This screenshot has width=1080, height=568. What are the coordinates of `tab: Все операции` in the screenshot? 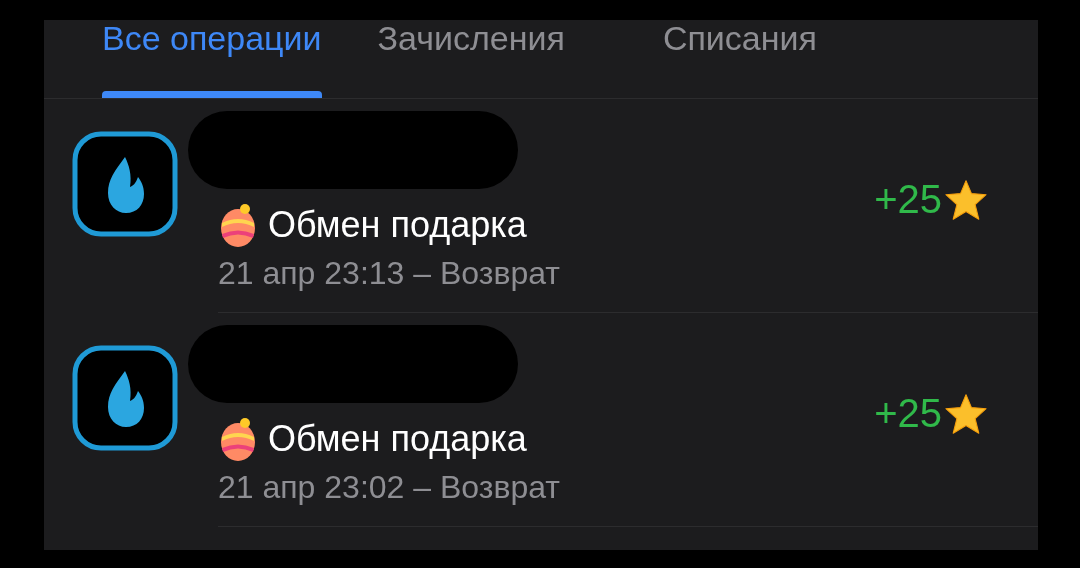 It's located at (212, 59).